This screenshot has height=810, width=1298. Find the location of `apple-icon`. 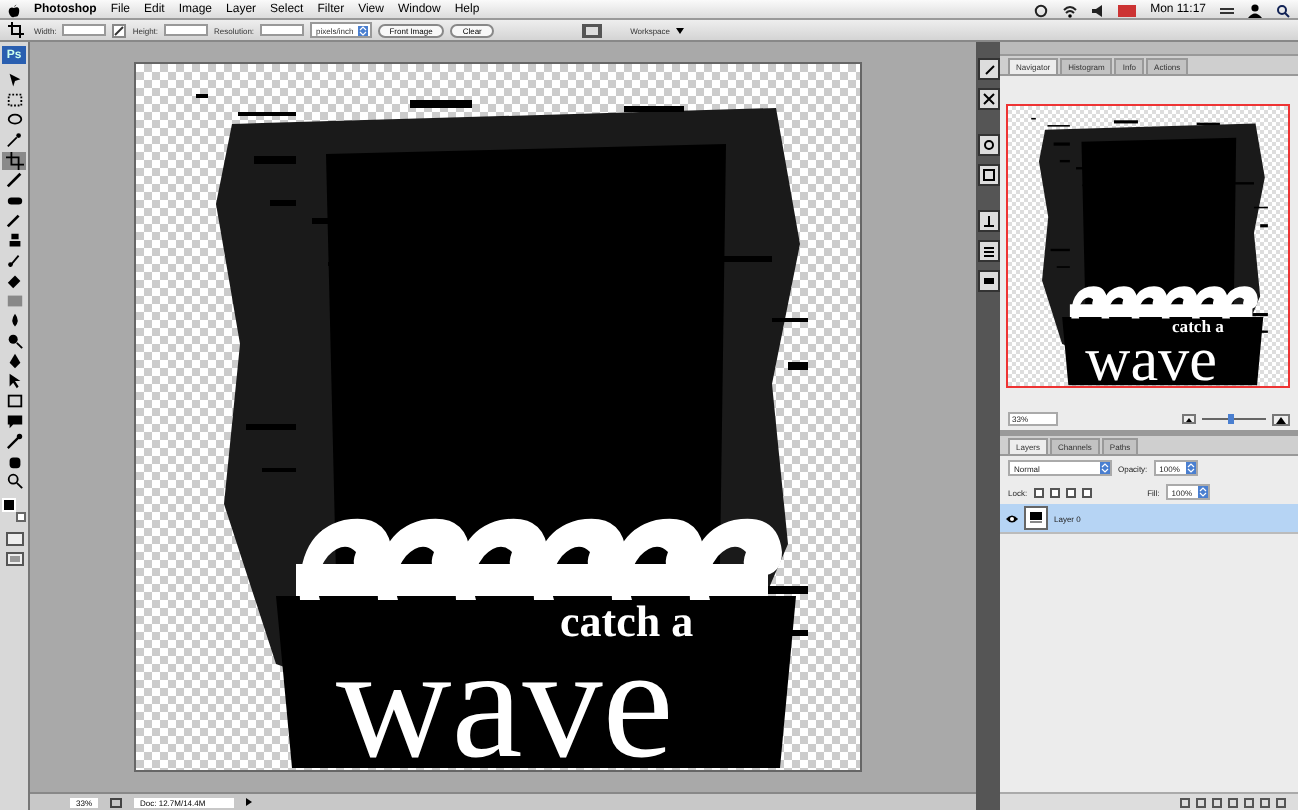

apple-icon is located at coordinates (14, 10).